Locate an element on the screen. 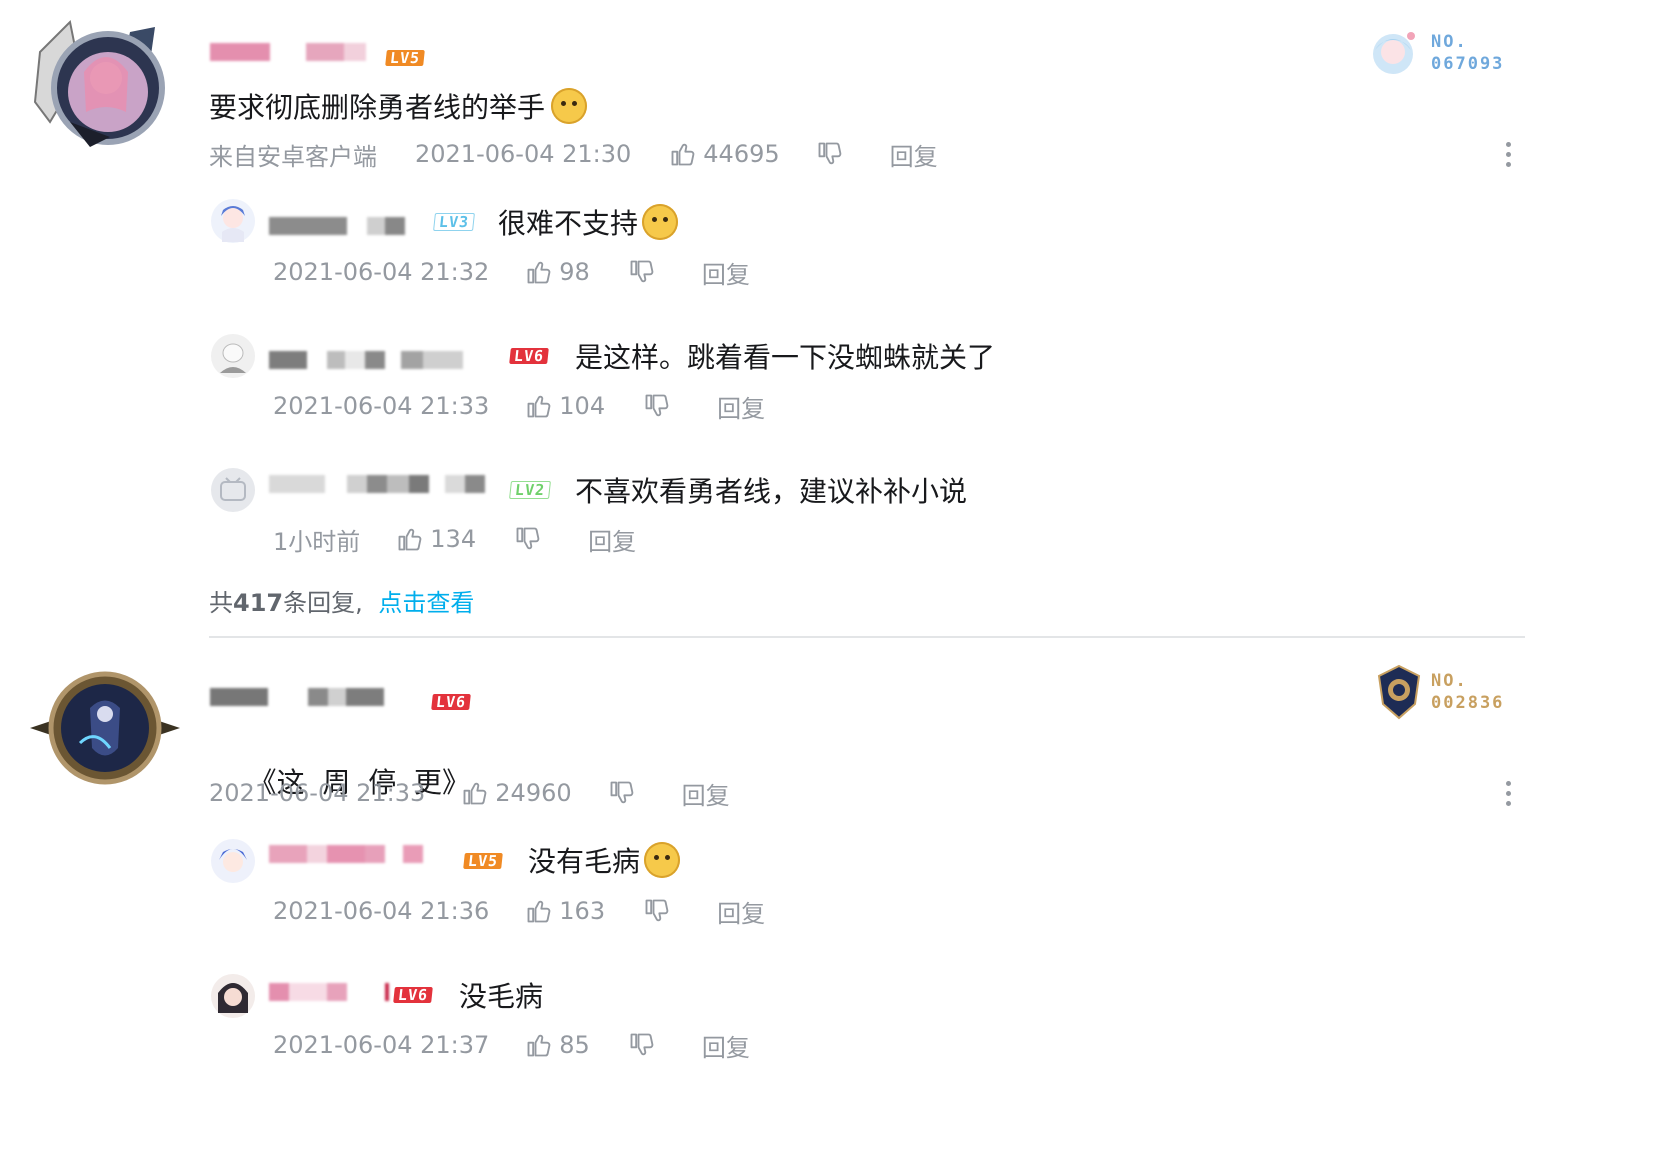  like-button: 104 is located at coordinates (565, 406).